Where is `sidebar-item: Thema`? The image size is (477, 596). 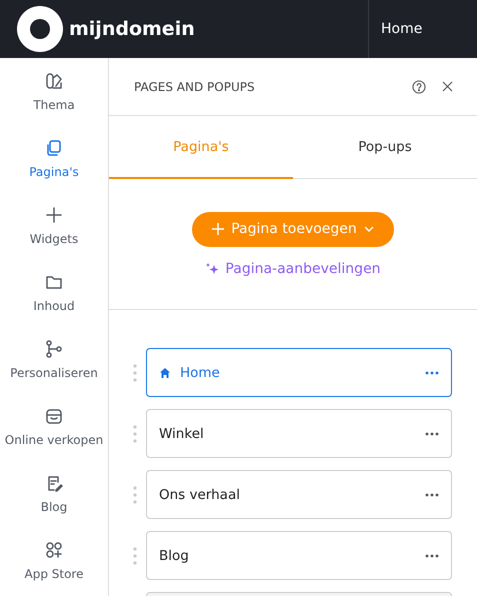
sidebar-item: Thema is located at coordinates (54, 91).